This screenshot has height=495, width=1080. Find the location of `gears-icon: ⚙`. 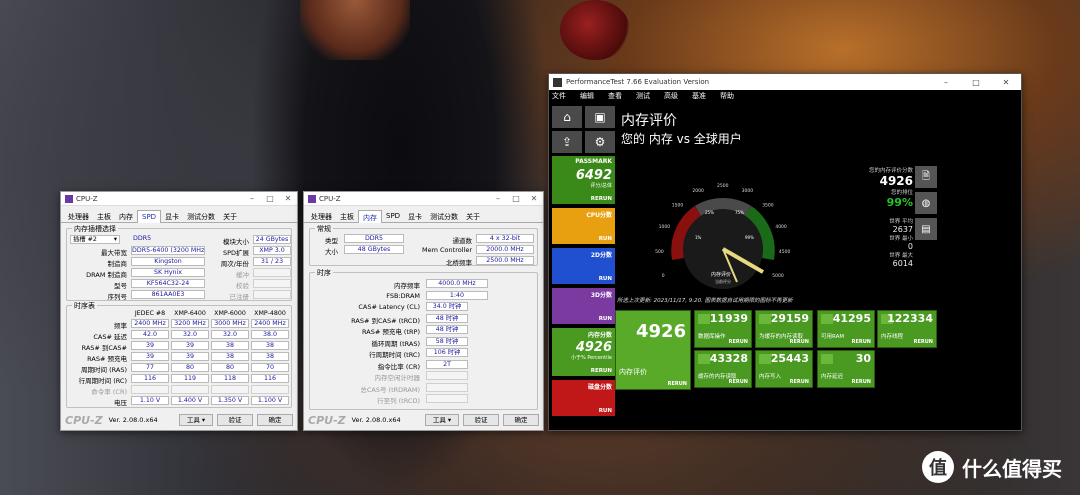

gears-icon: ⚙ is located at coordinates (600, 142).